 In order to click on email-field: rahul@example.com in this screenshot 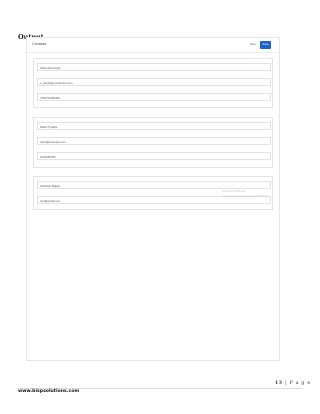, I will do `click(154, 141)`.